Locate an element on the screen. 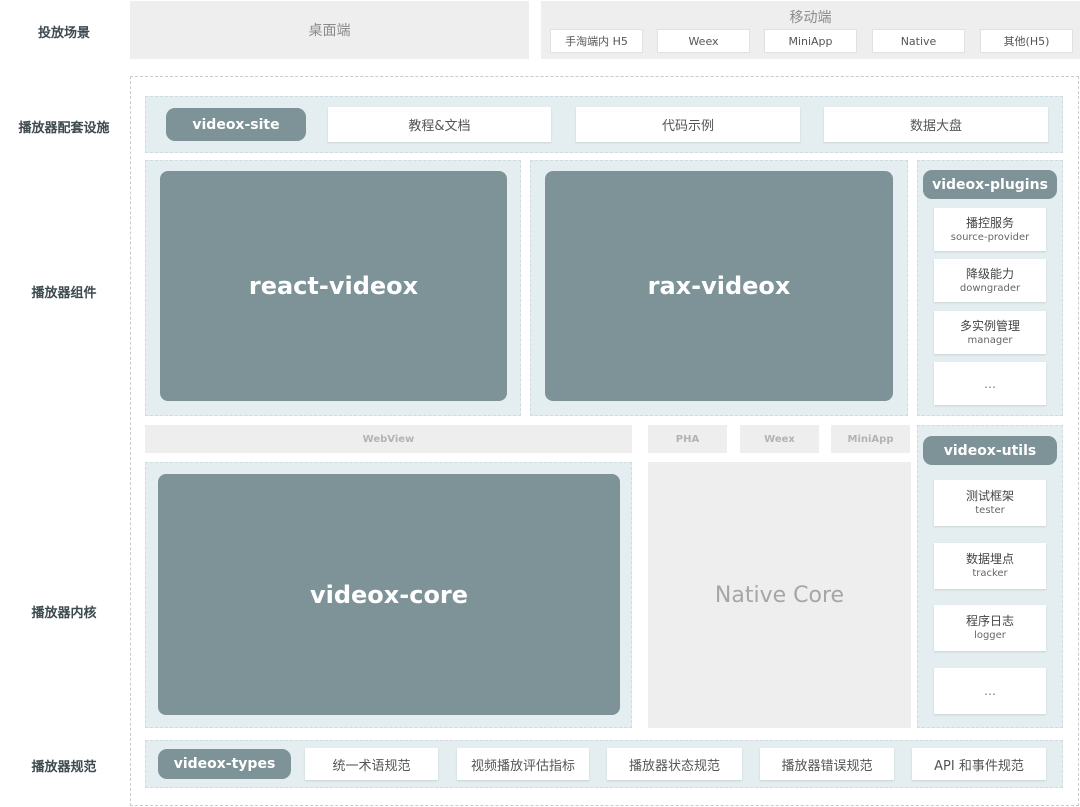 The image size is (1080, 807). miniapp-strip: MiniApp is located at coordinates (870, 439).